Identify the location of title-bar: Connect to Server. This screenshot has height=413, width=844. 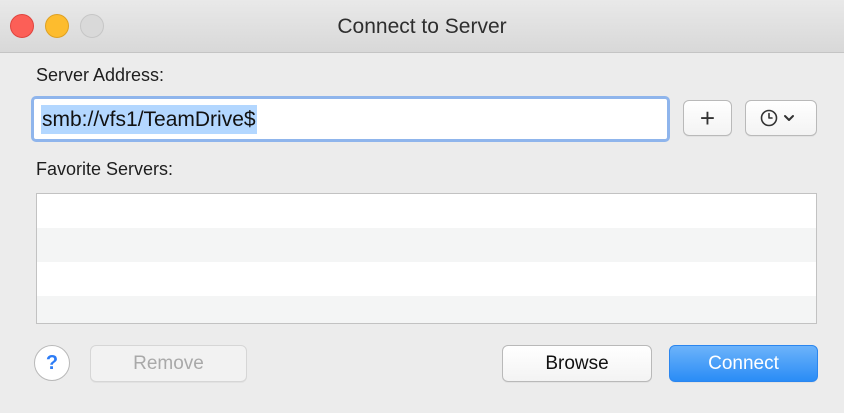
(422, 26).